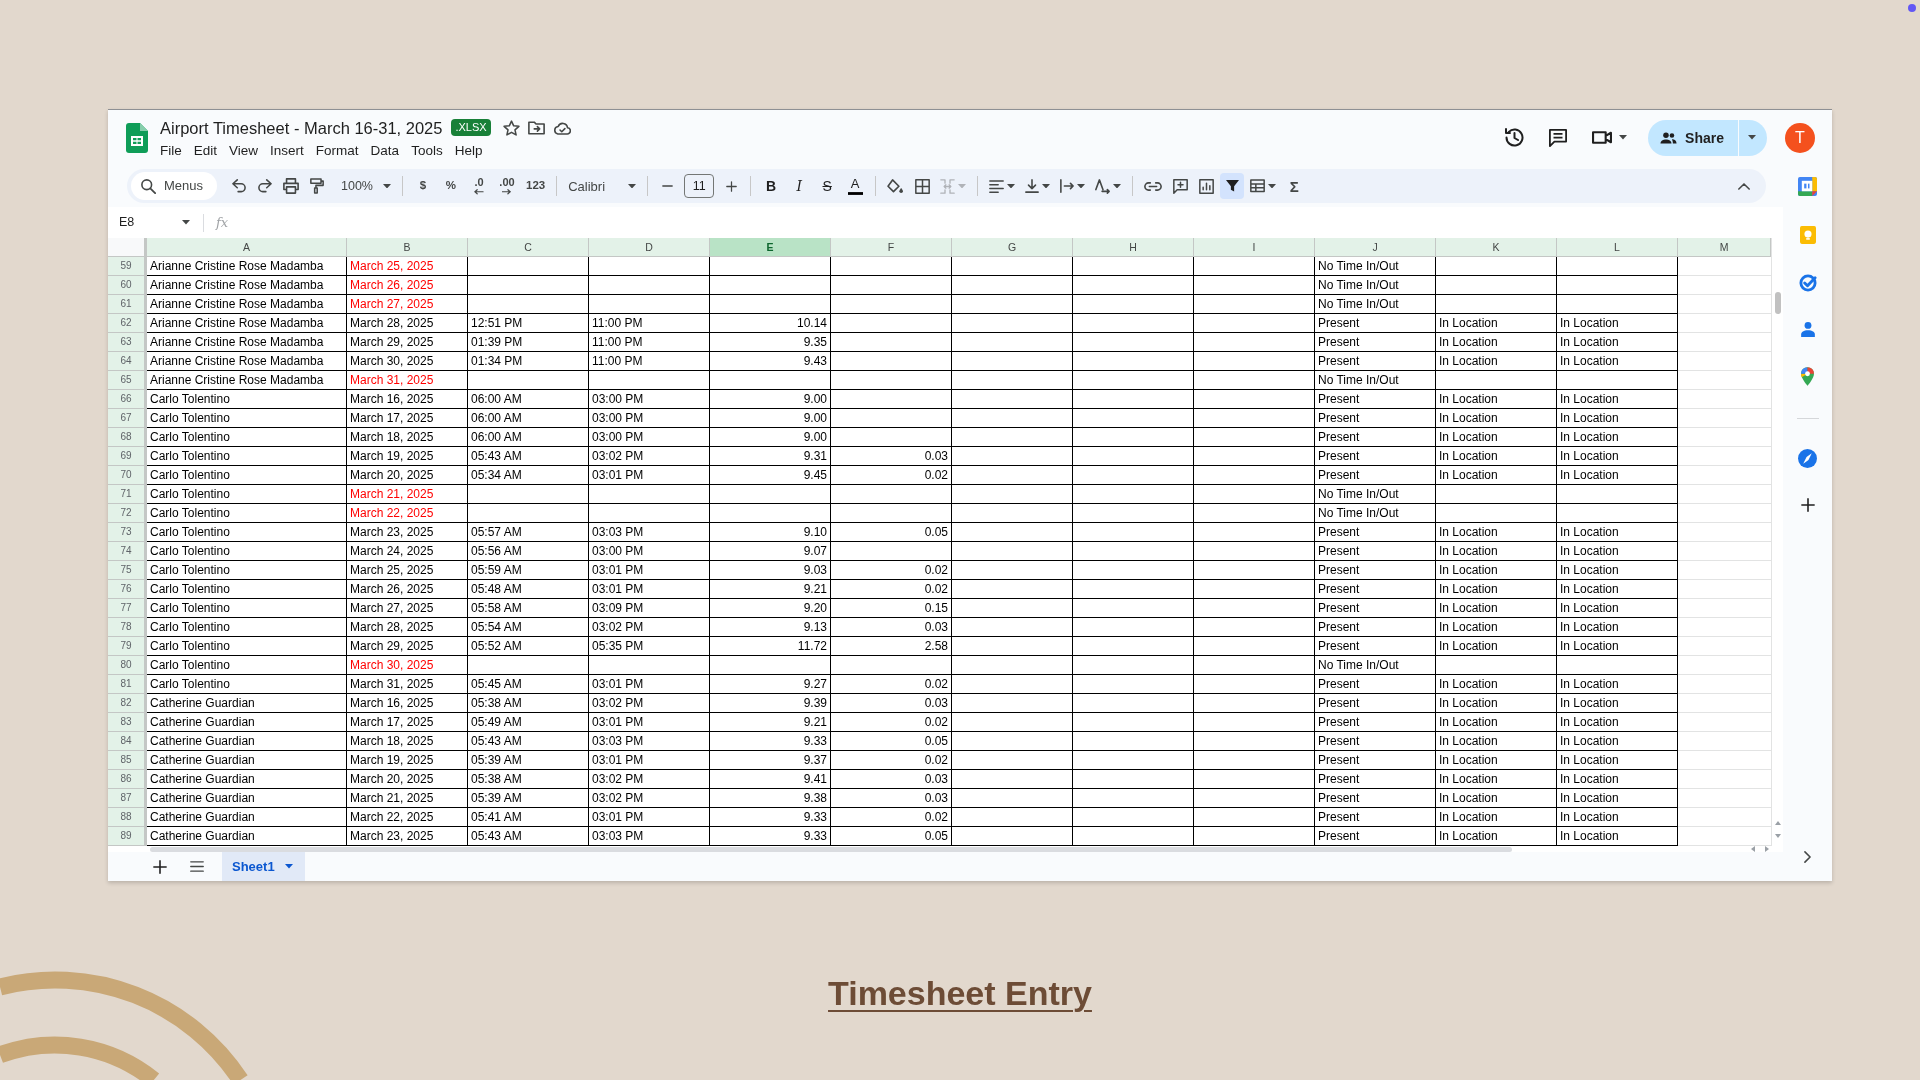 This screenshot has height=1080, width=1920. Describe the element at coordinates (127, 304) in the screenshot. I see `row-header: 61` at that location.